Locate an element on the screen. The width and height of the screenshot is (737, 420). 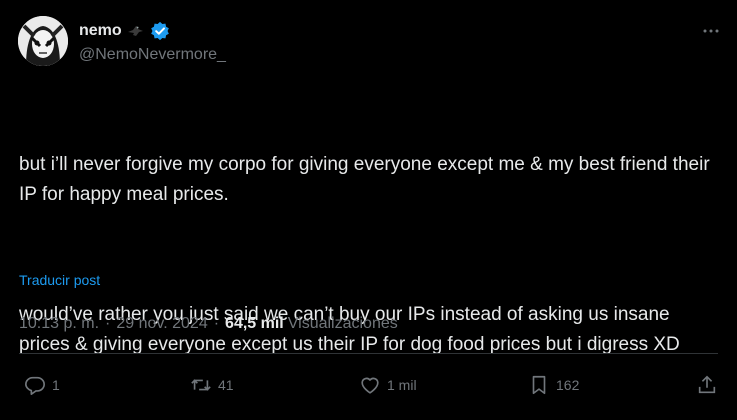
author-name-row: nemo is located at coordinates (124, 31).